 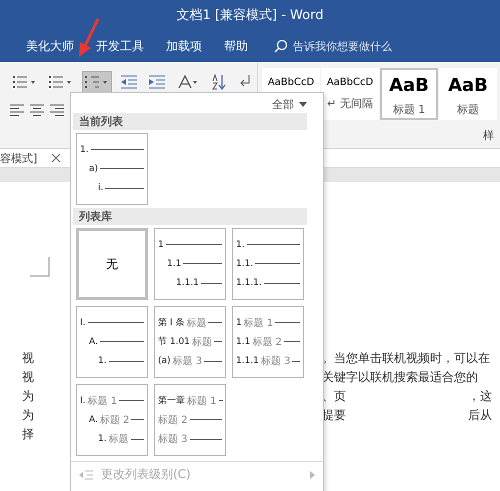 I want to click on window-title: 文档1 [兼容模式] - Word, so click(x=250, y=15).